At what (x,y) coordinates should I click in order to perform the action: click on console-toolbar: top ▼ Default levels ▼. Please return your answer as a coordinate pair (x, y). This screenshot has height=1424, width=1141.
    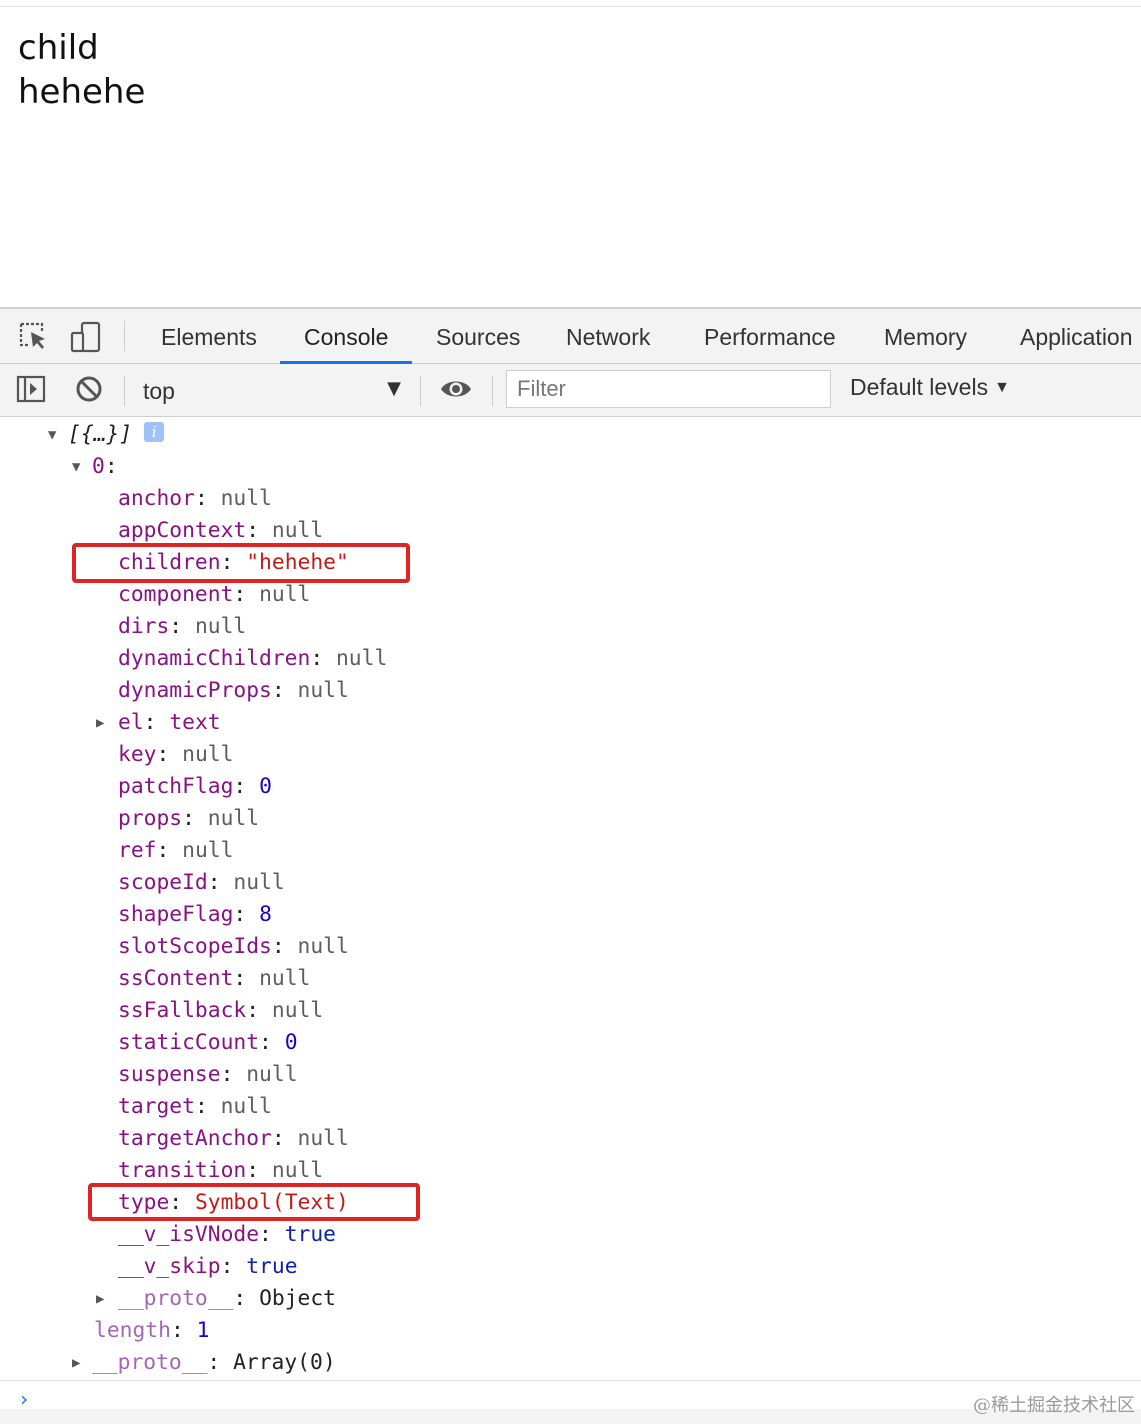
    Looking at the image, I should click on (570, 390).